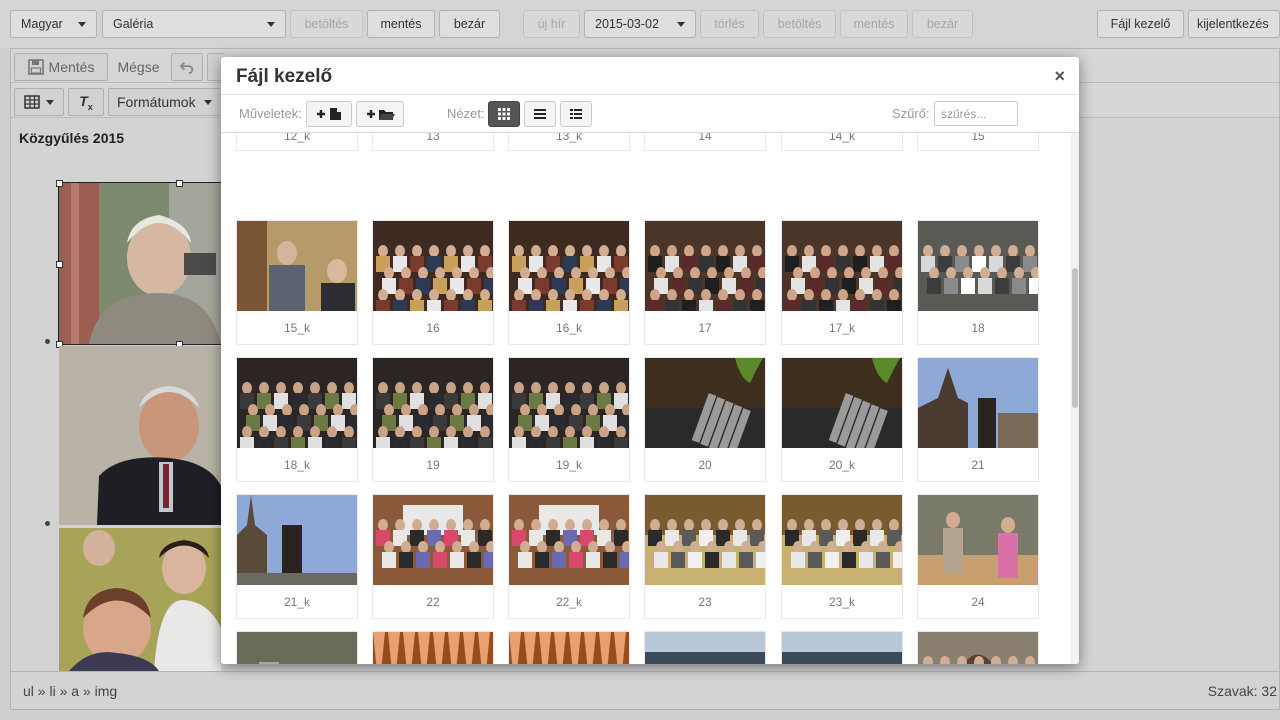 The width and height of the screenshot is (1280, 720). What do you see at coordinates (433, 142) in the screenshot?
I see `file-tile: 13` at bounding box center [433, 142].